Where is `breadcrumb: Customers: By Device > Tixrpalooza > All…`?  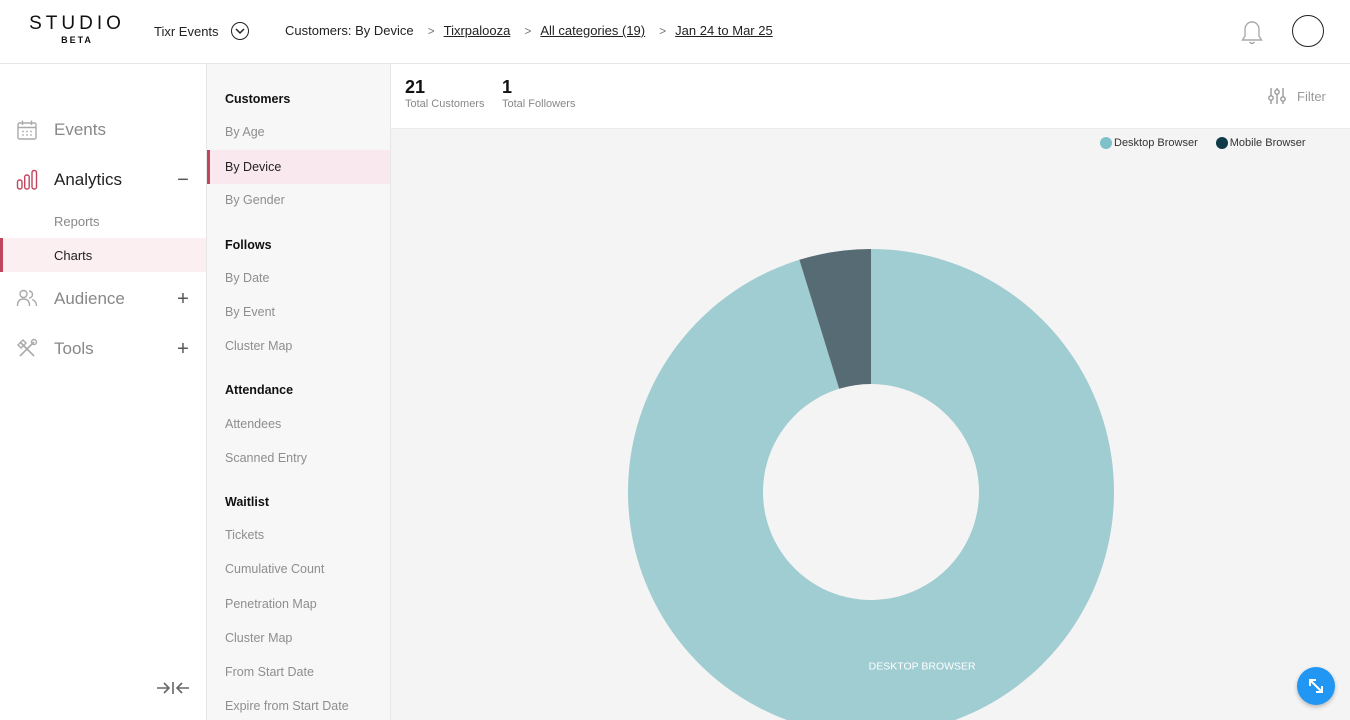 breadcrumb: Customers: By Device > Tixrpalooza > All… is located at coordinates (529, 30).